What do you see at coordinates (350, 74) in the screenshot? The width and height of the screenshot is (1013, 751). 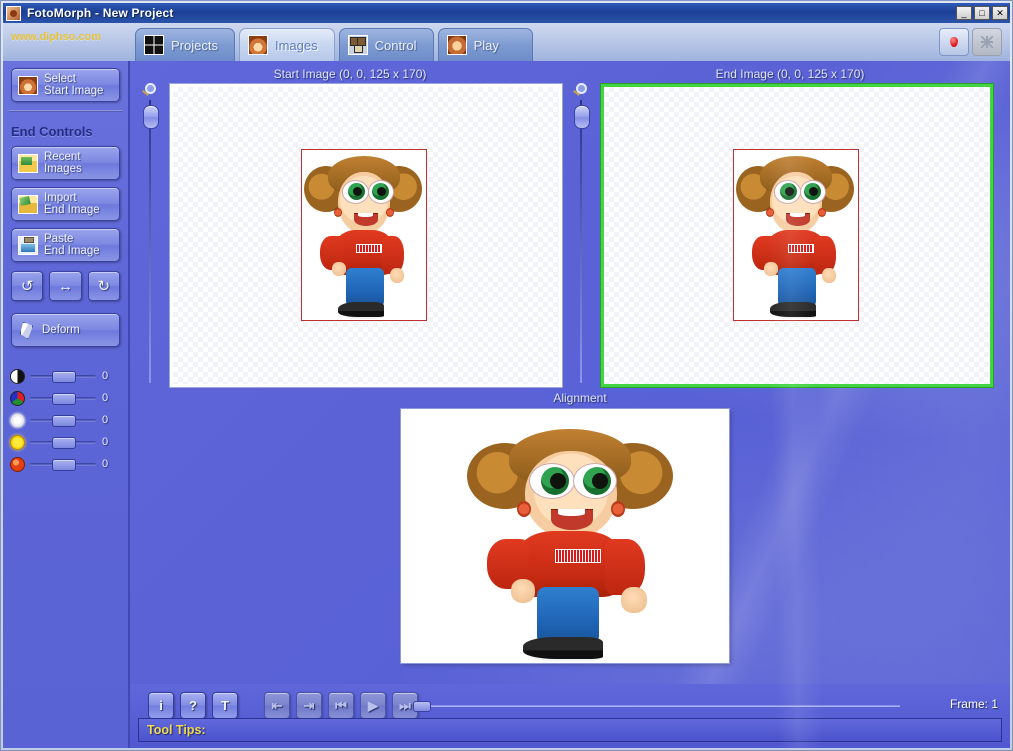 I see `start-image-title: Start Image (0, 0, 125 x 170)` at bounding box center [350, 74].